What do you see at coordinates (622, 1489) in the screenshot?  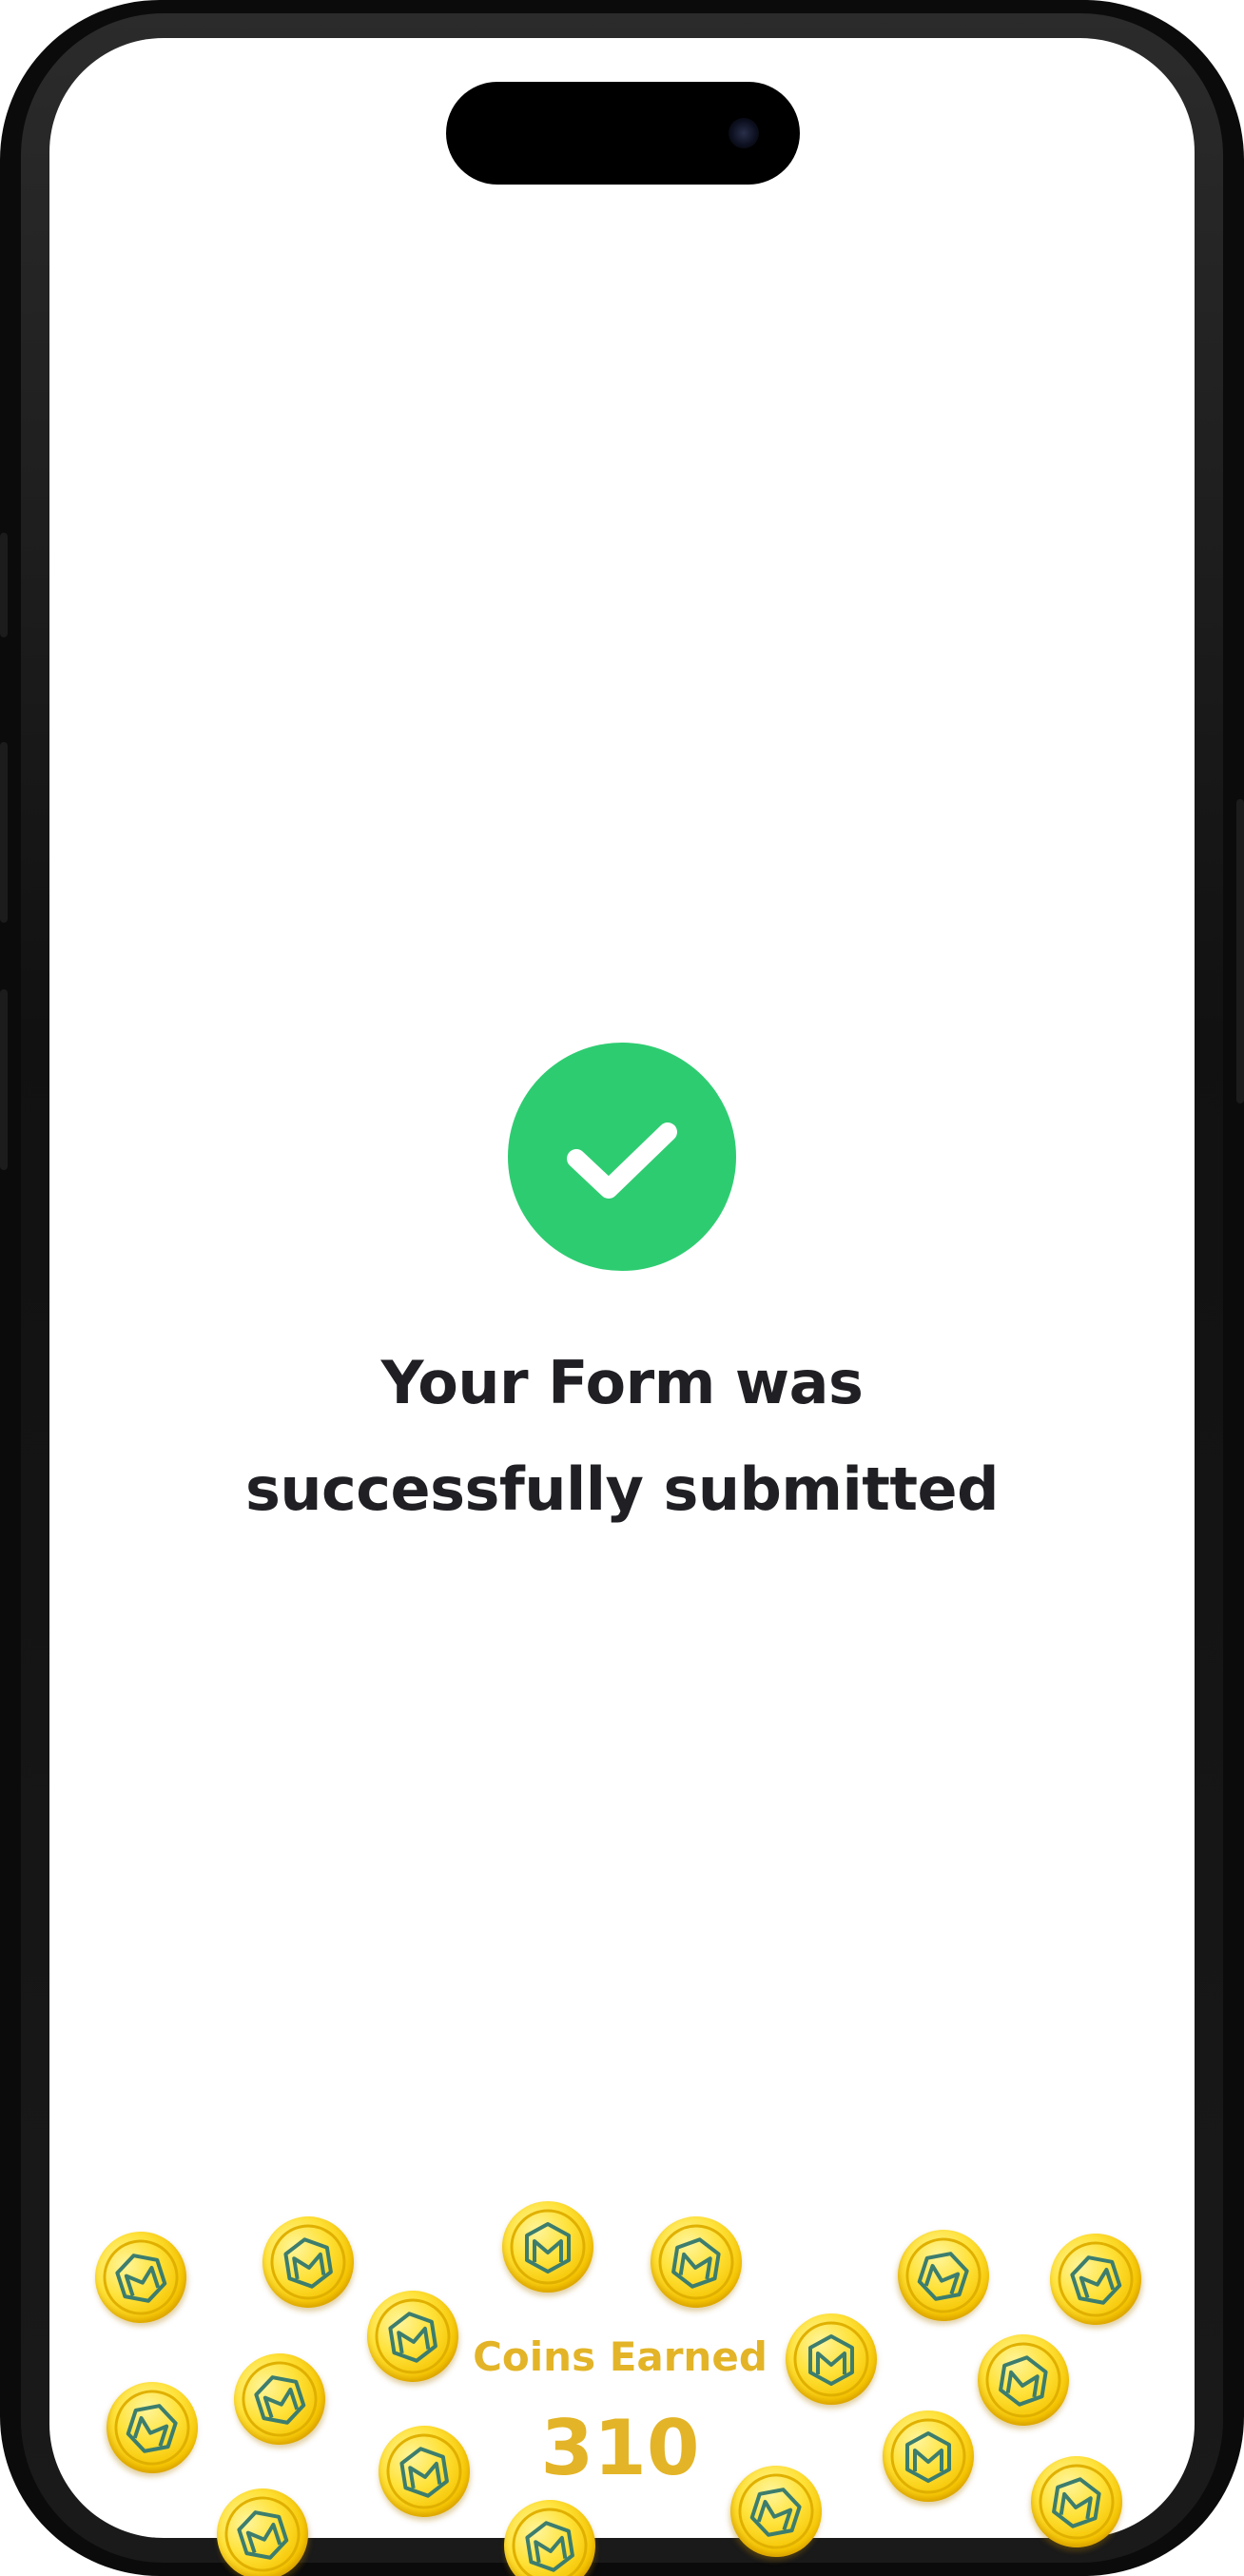 I see `success-message-line2: successfully submitted` at bounding box center [622, 1489].